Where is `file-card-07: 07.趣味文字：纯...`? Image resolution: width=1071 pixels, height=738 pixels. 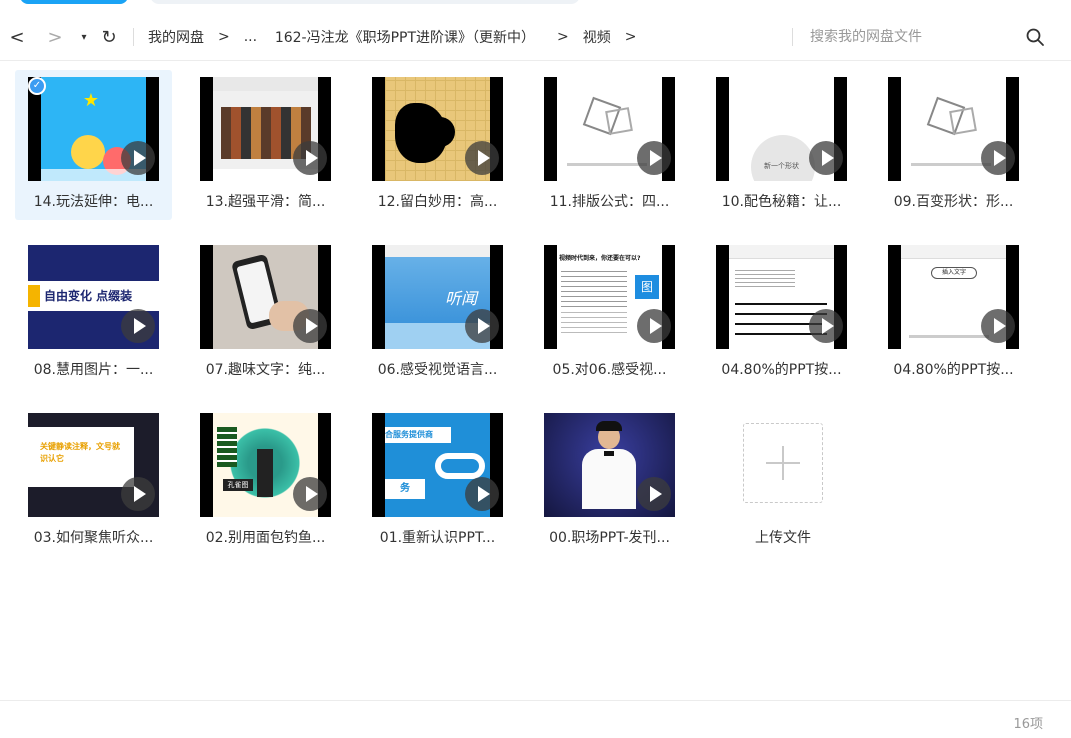
file-card-07: 07.趣味文字：纯... is located at coordinates (265, 313).